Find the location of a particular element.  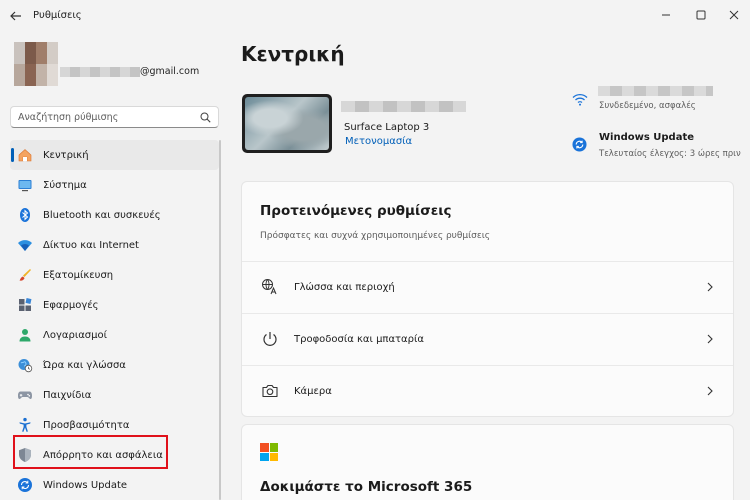

search-icon is located at coordinates (205, 117).